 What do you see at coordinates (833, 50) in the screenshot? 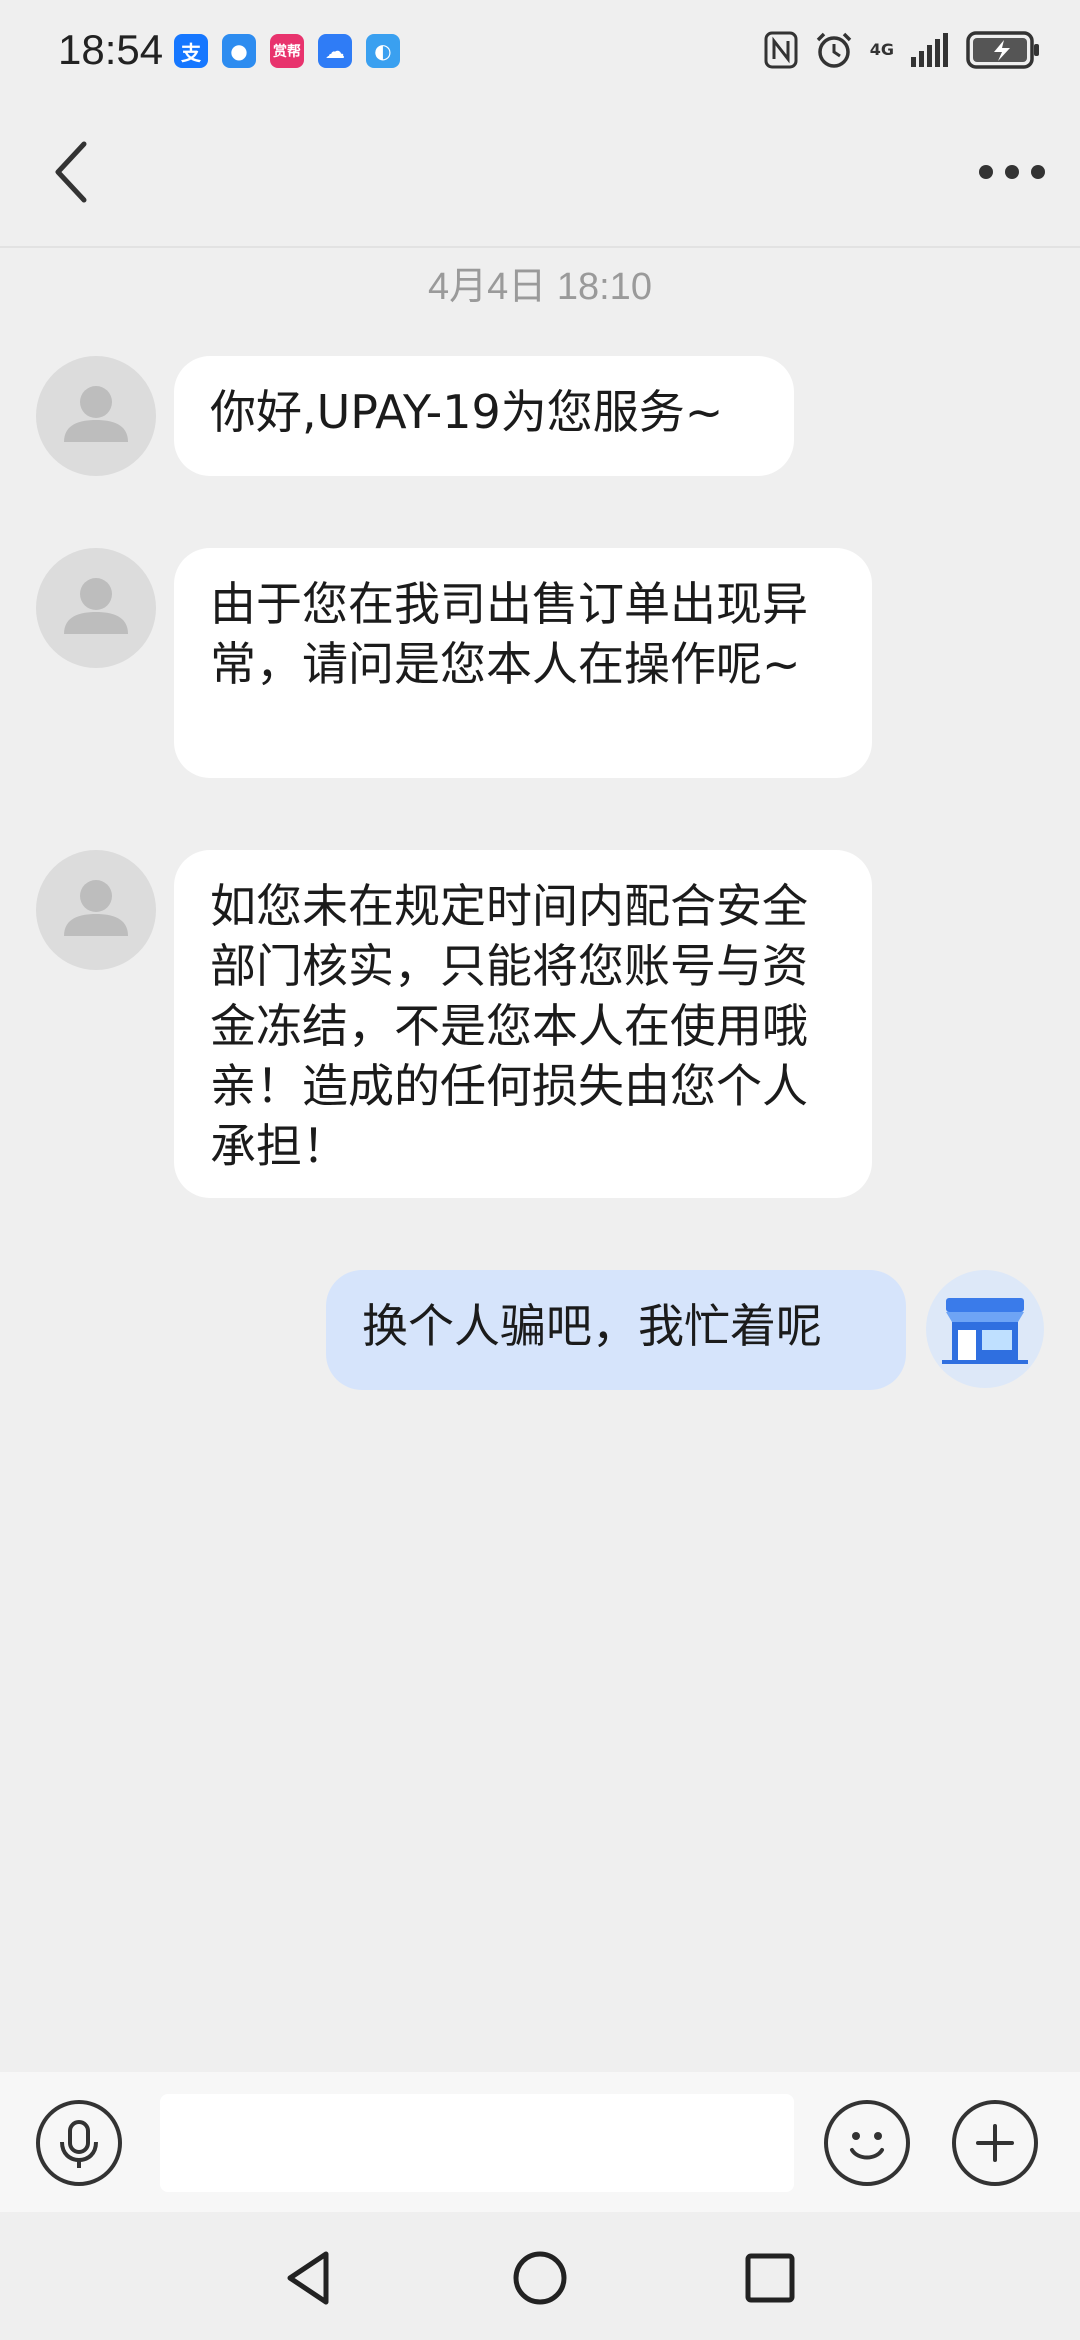
I see `alarm-icon` at bounding box center [833, 50].